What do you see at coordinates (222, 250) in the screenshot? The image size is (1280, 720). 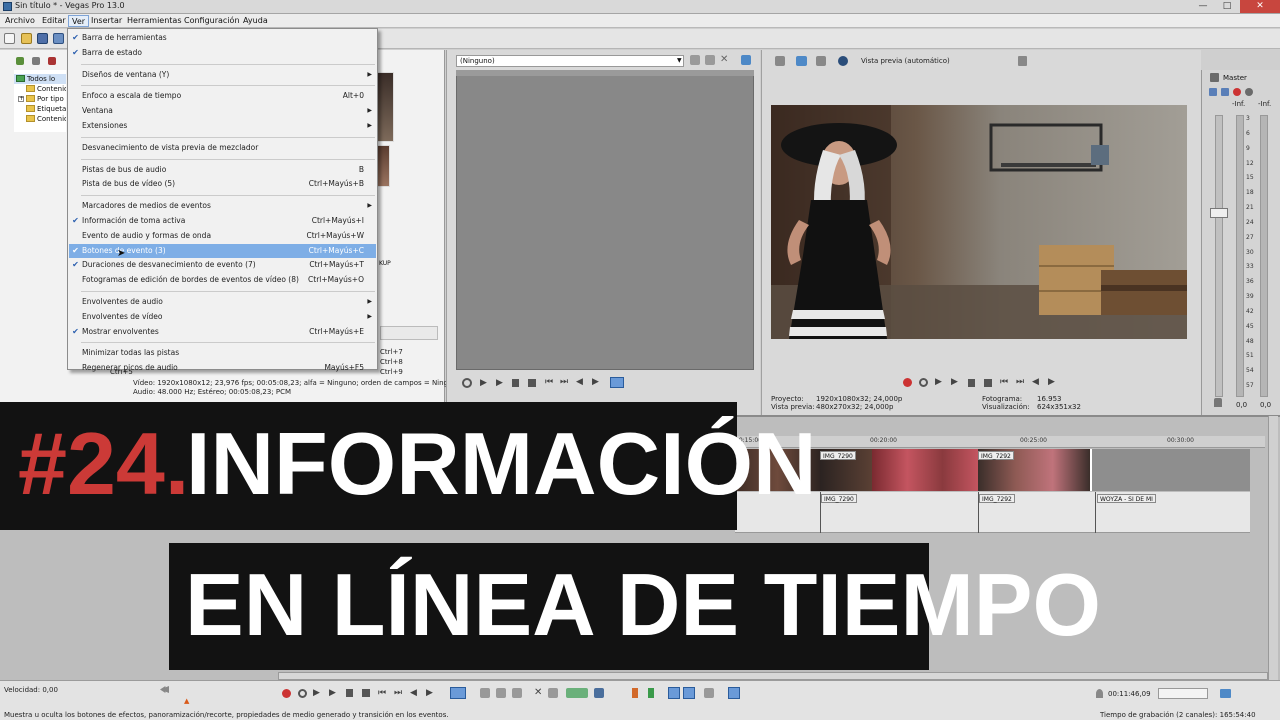 I see `view-menu-item: ✔ Botones de evento (3) Ctrl+Mayús+C` at bounding box center [222, 250].